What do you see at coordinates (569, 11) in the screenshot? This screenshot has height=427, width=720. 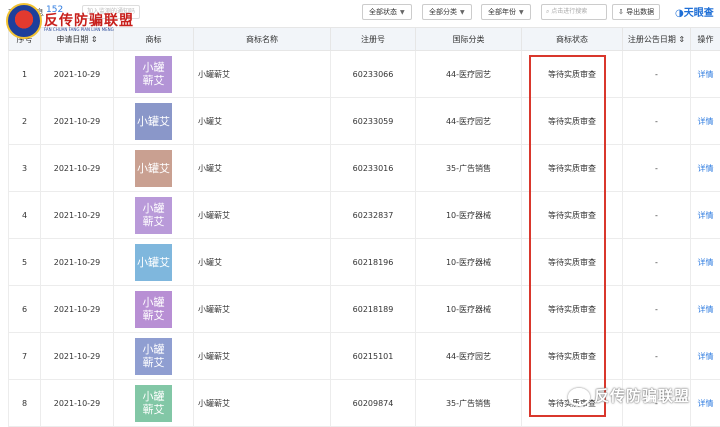 I see `search-placeholder: 点击进行搜索` at bounding box center [569, 11].